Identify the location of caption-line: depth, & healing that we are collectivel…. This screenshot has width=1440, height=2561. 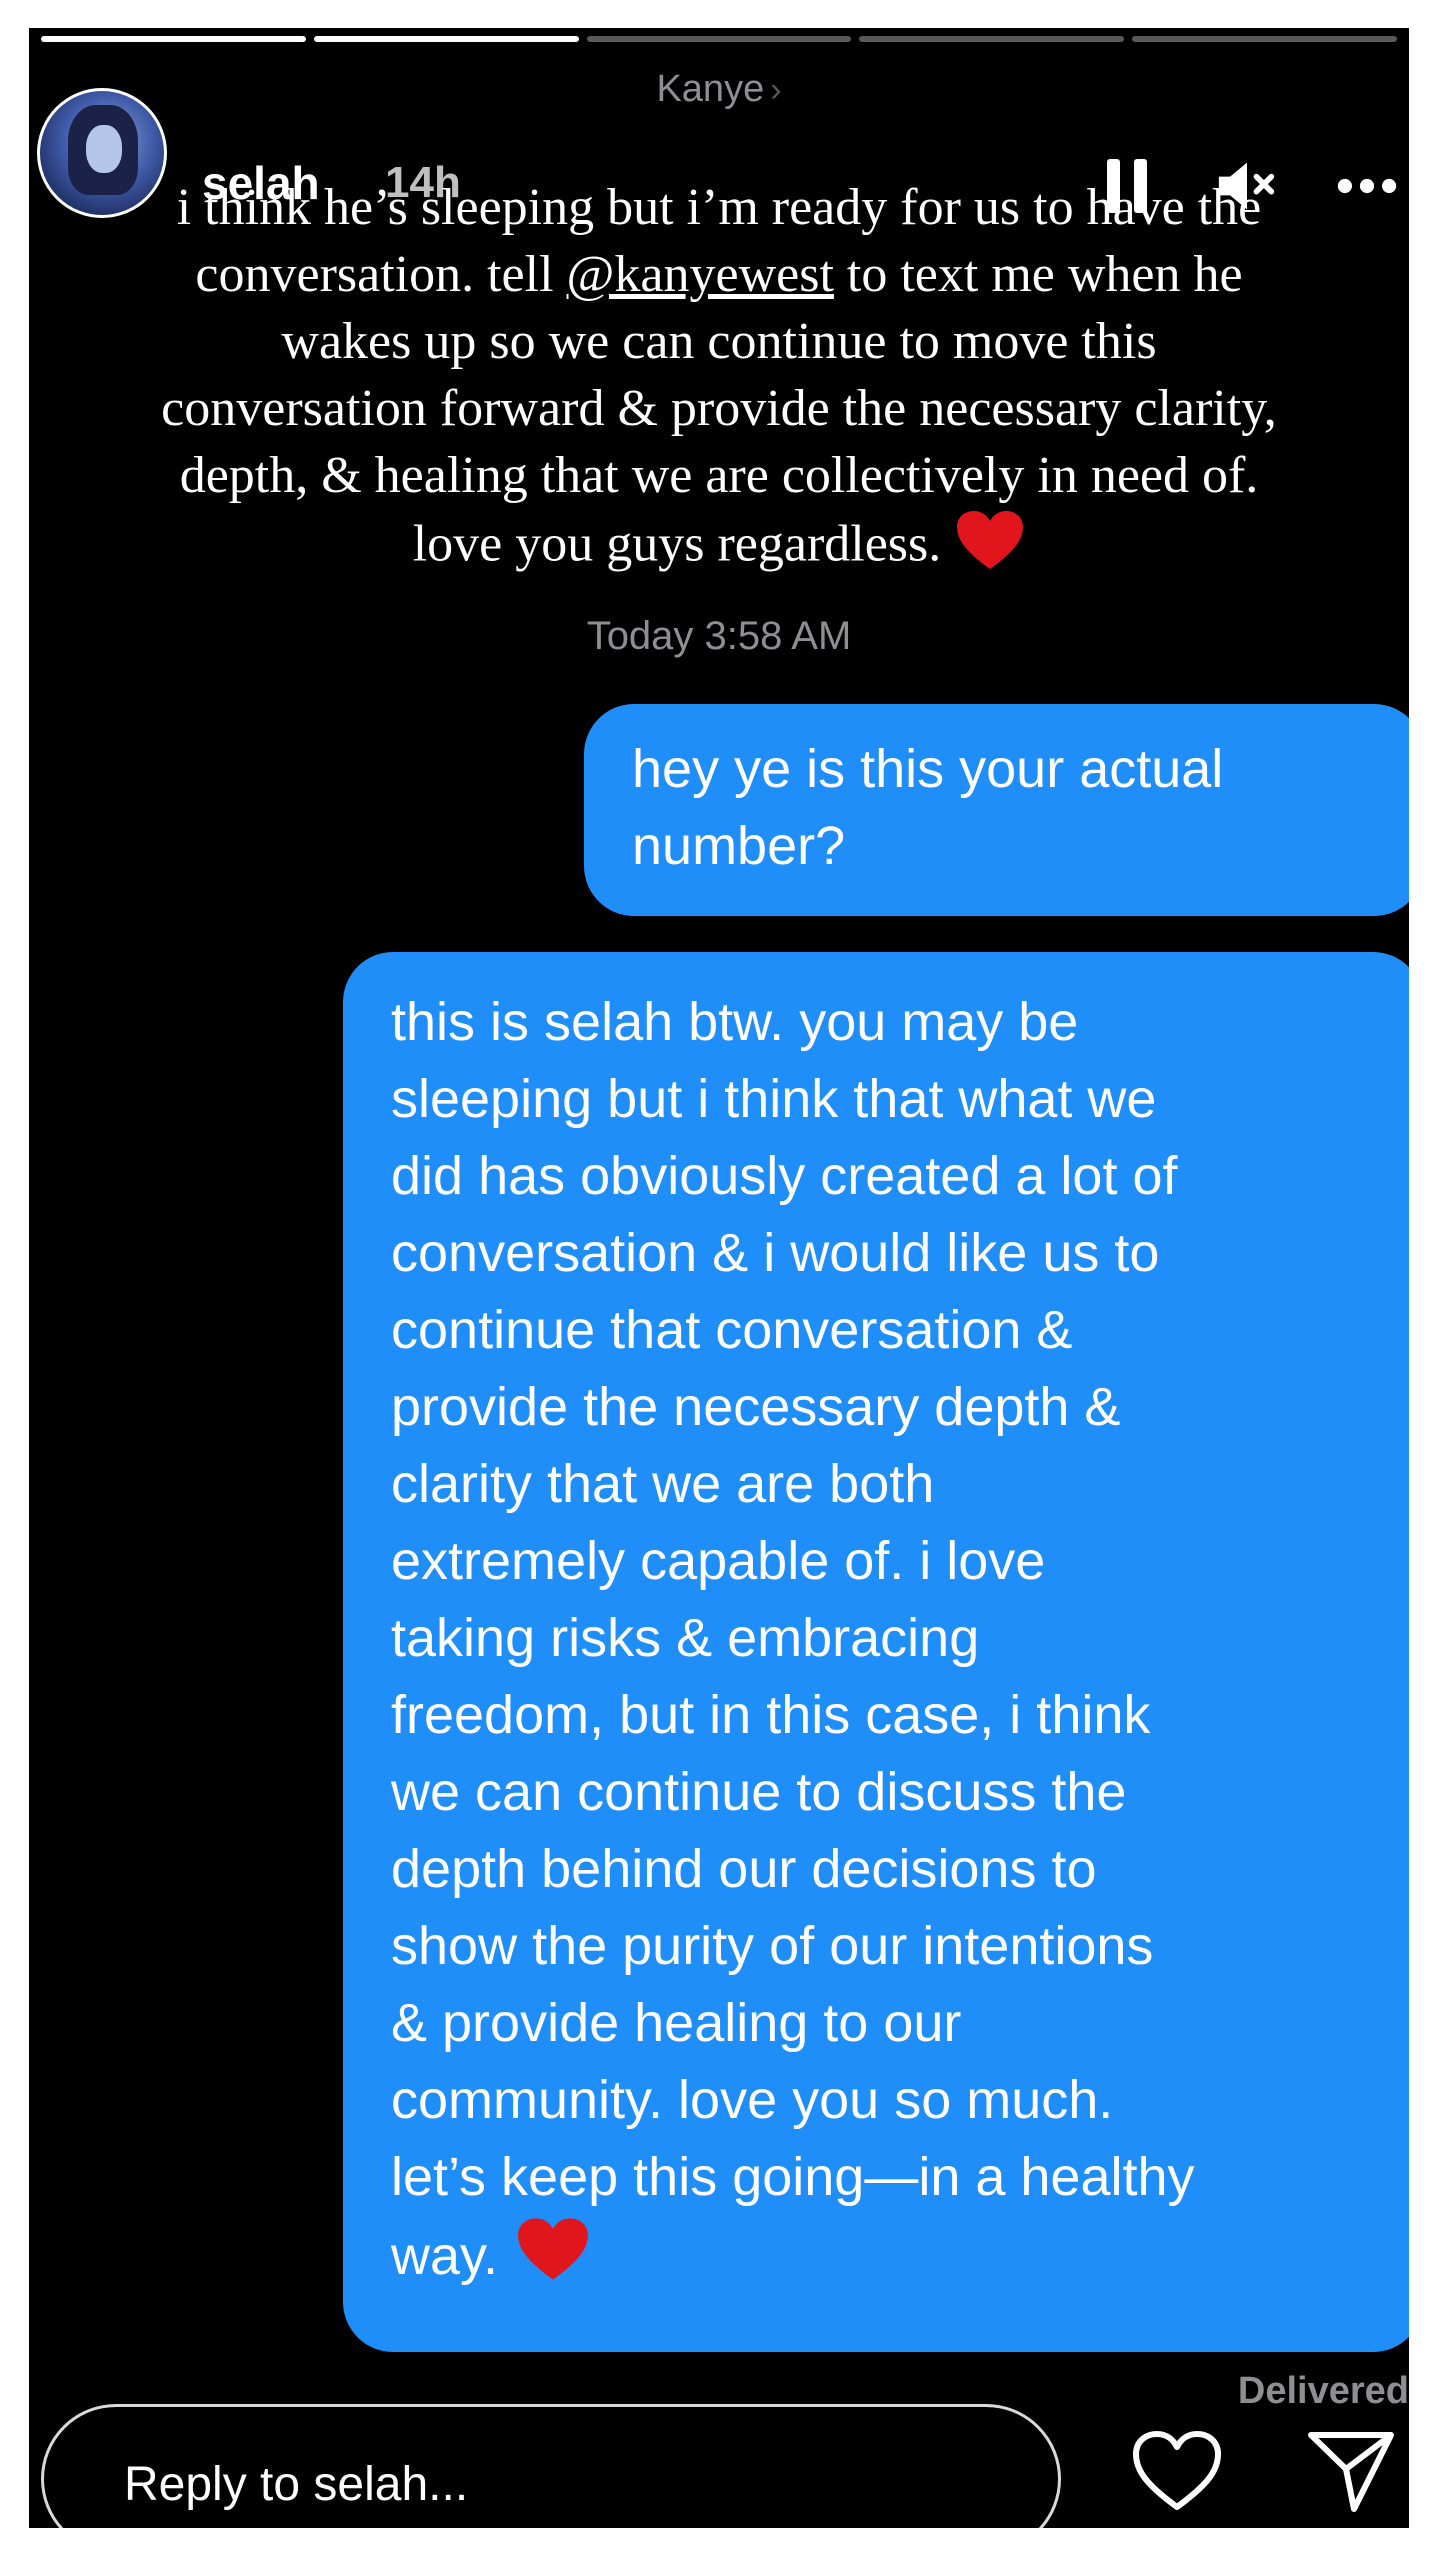
(719, 475).